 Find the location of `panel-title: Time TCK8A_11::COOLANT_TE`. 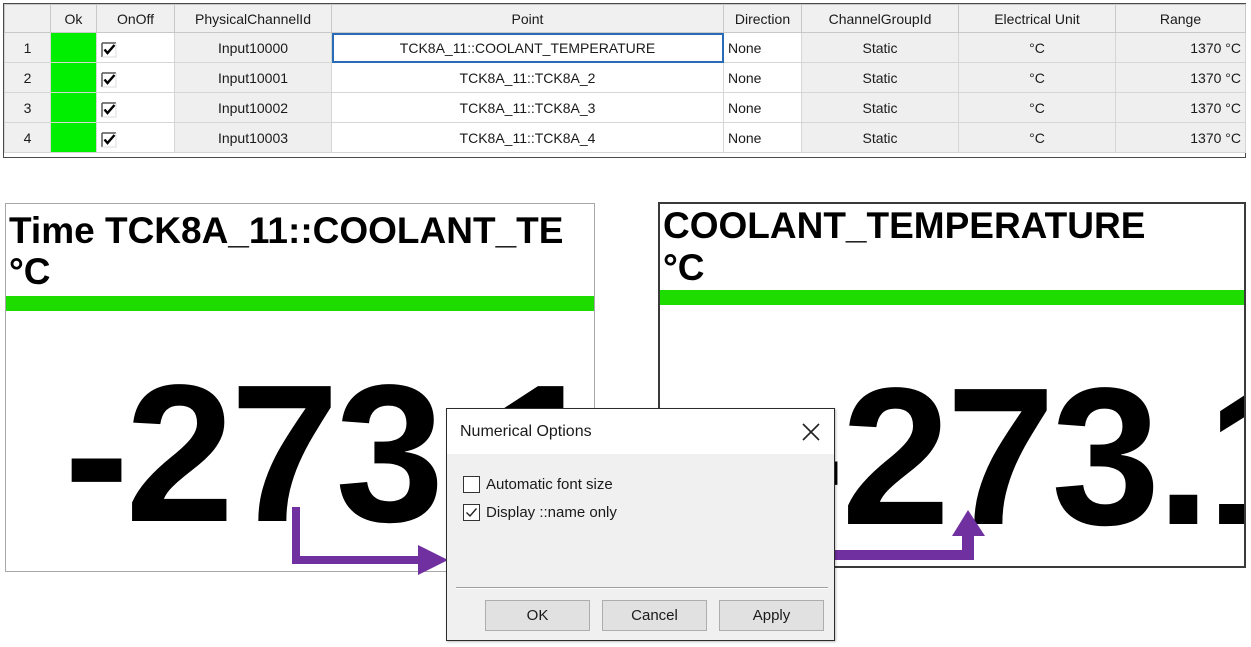

panel-title: Time TCK8A_11::COOLANT_TE is located at coordinates (286, 230).